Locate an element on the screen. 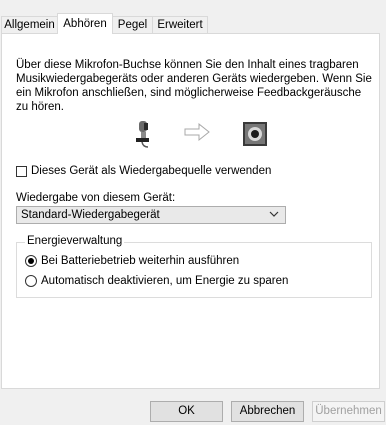  power-management-legend: Energieverwaltung is located at coordinates (75, 241).